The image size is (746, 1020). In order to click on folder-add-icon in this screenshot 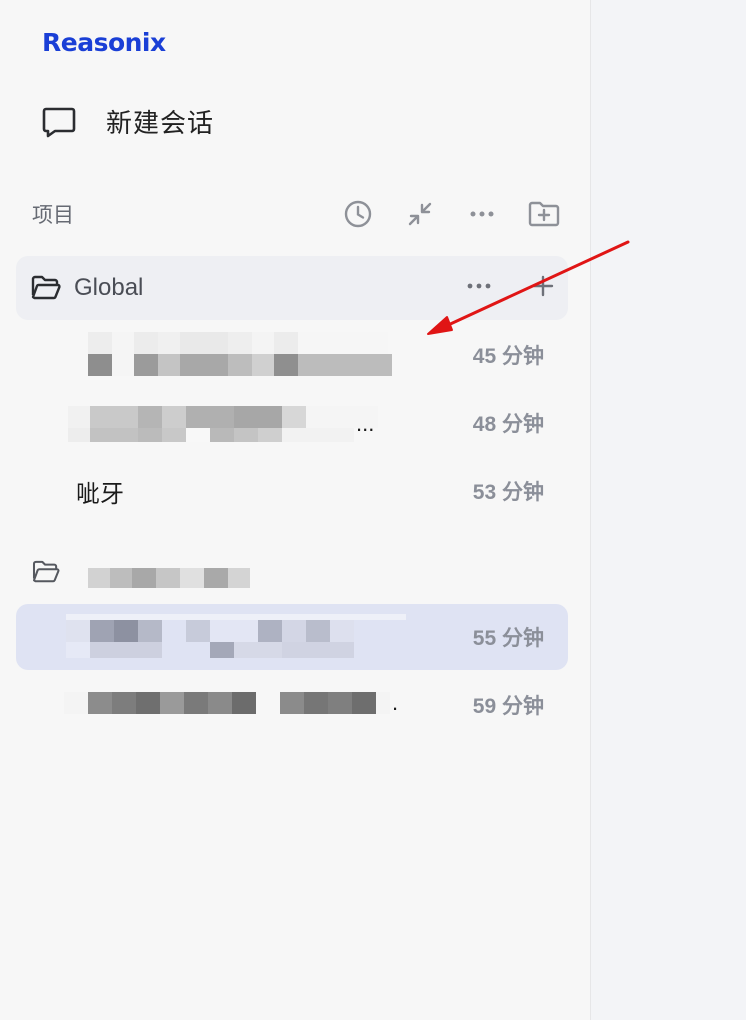, I will do `click(543, 288)`.